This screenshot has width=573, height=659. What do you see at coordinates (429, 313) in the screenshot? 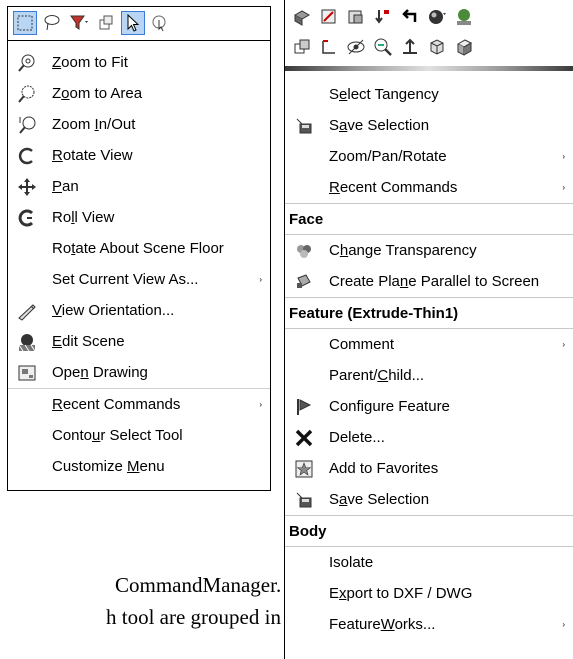
I see `section-header-feature: Feature (Extrude-Thin1)` at bounding box center [429, 313].